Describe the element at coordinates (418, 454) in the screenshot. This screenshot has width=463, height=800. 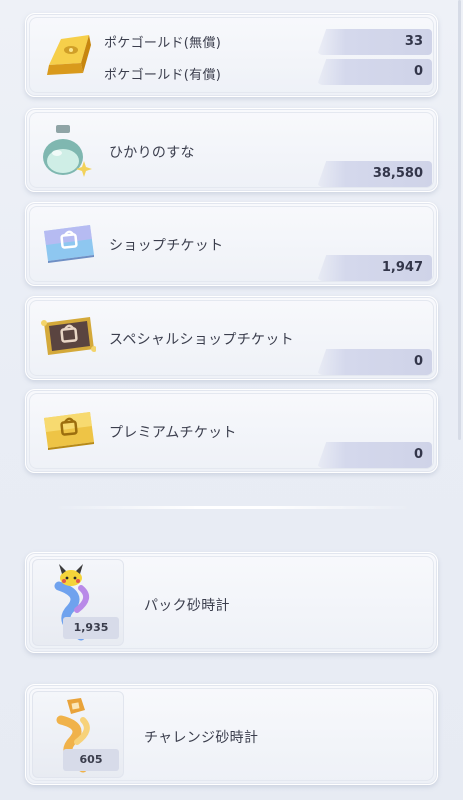
I see `premium-ticket-value: 0` at that location.